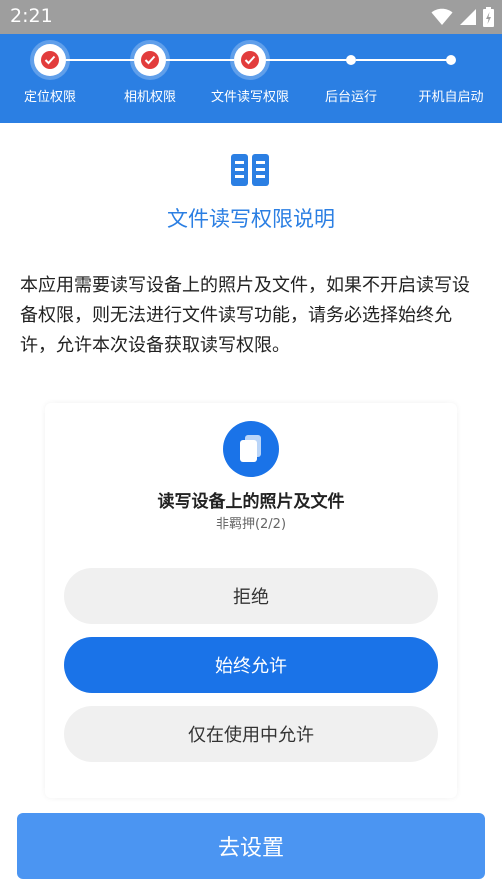  Describe the element at coordinates (250, 170) in the screenshot. I see `document-book-icon` at that location.